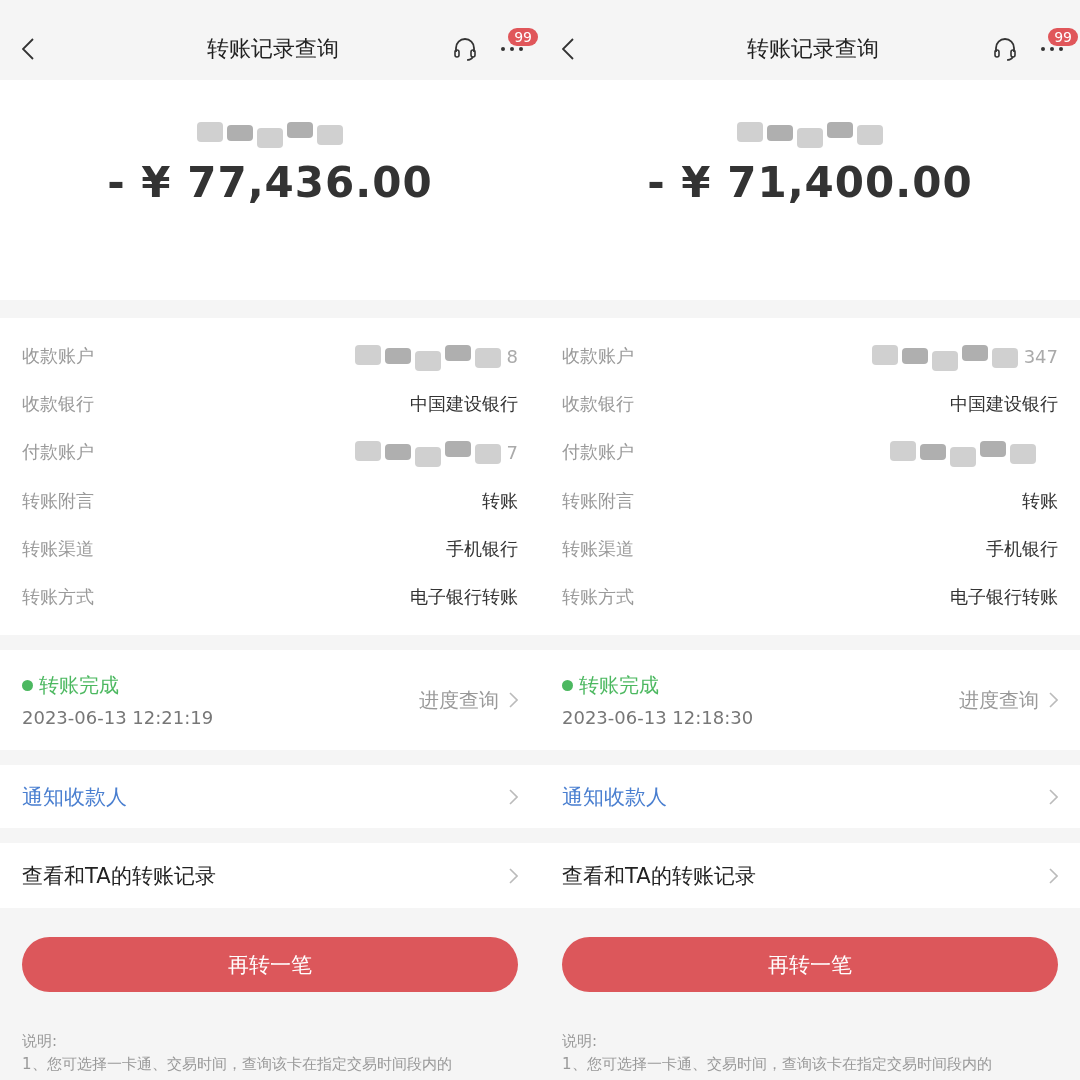 Image resolution: width=1080 pixels, height=1080 pixels. Describe the element at coordinates (810, 182) in the screenshot. I see `transfer-amount: - ¥ 71,400.00` at that location.